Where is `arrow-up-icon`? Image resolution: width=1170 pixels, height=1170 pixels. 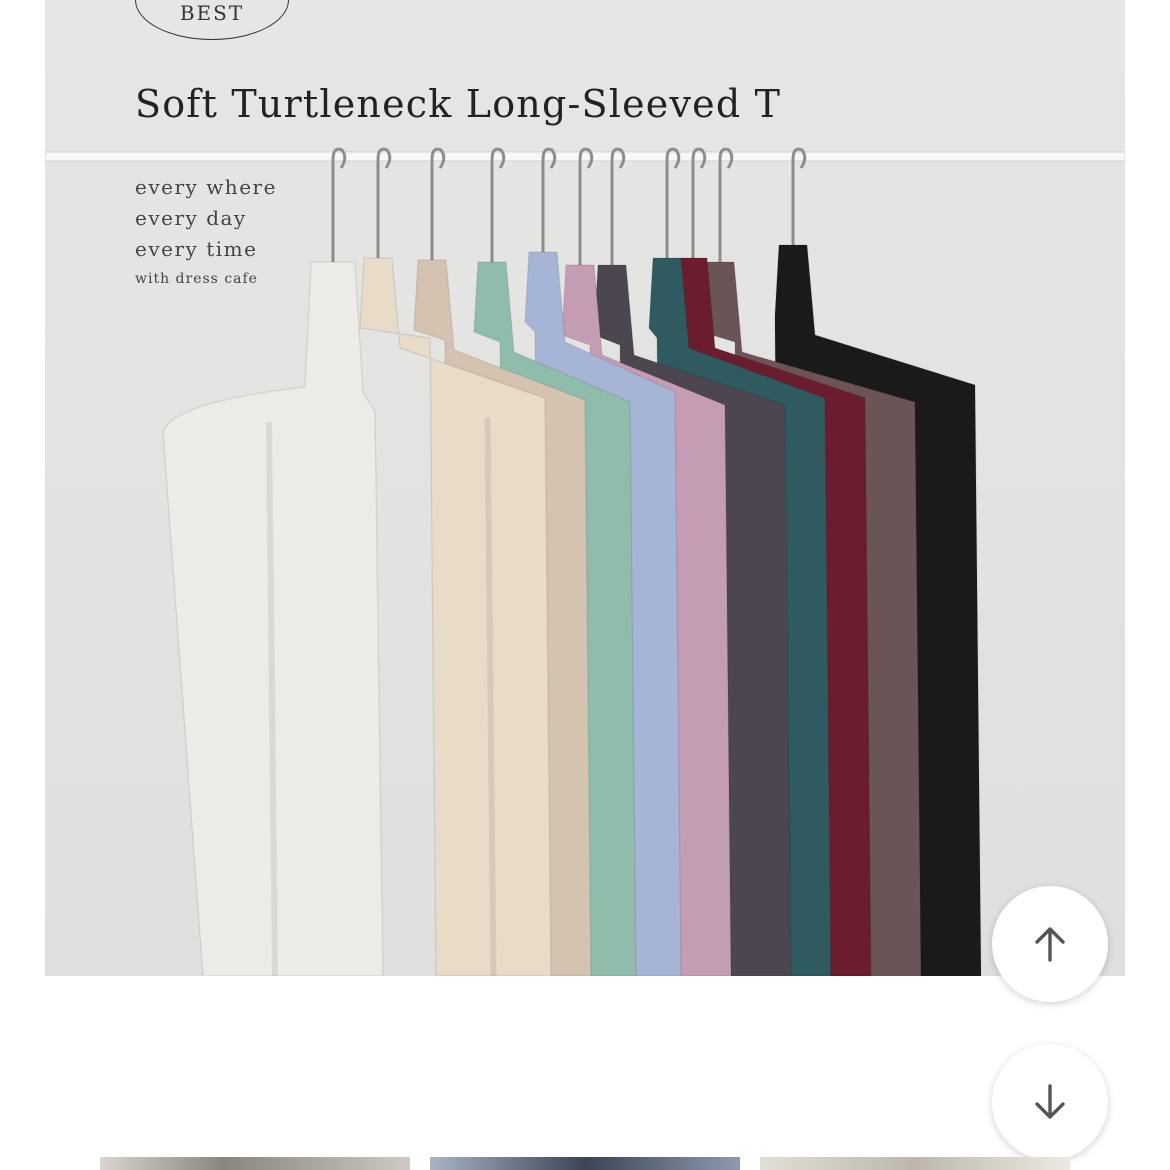 arrow-up-icon is located at coordinates (1050, 944).